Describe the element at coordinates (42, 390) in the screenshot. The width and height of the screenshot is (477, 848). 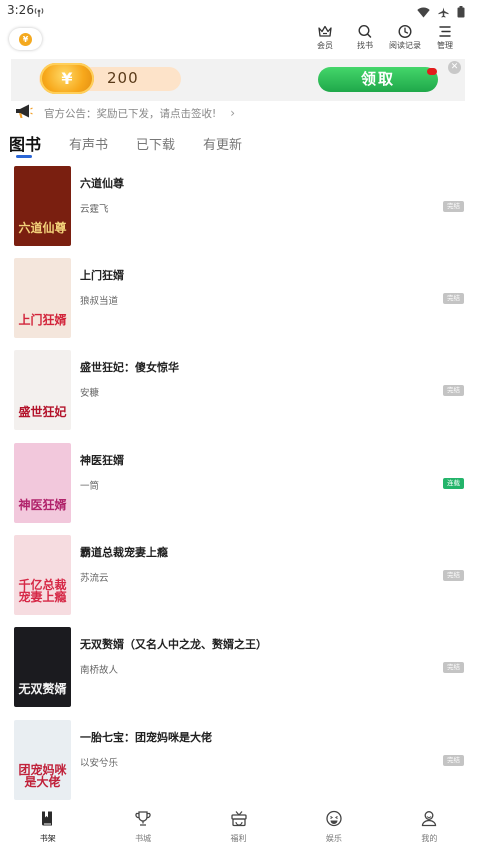
I see `book-cover: 盛世狂妃` at that location.